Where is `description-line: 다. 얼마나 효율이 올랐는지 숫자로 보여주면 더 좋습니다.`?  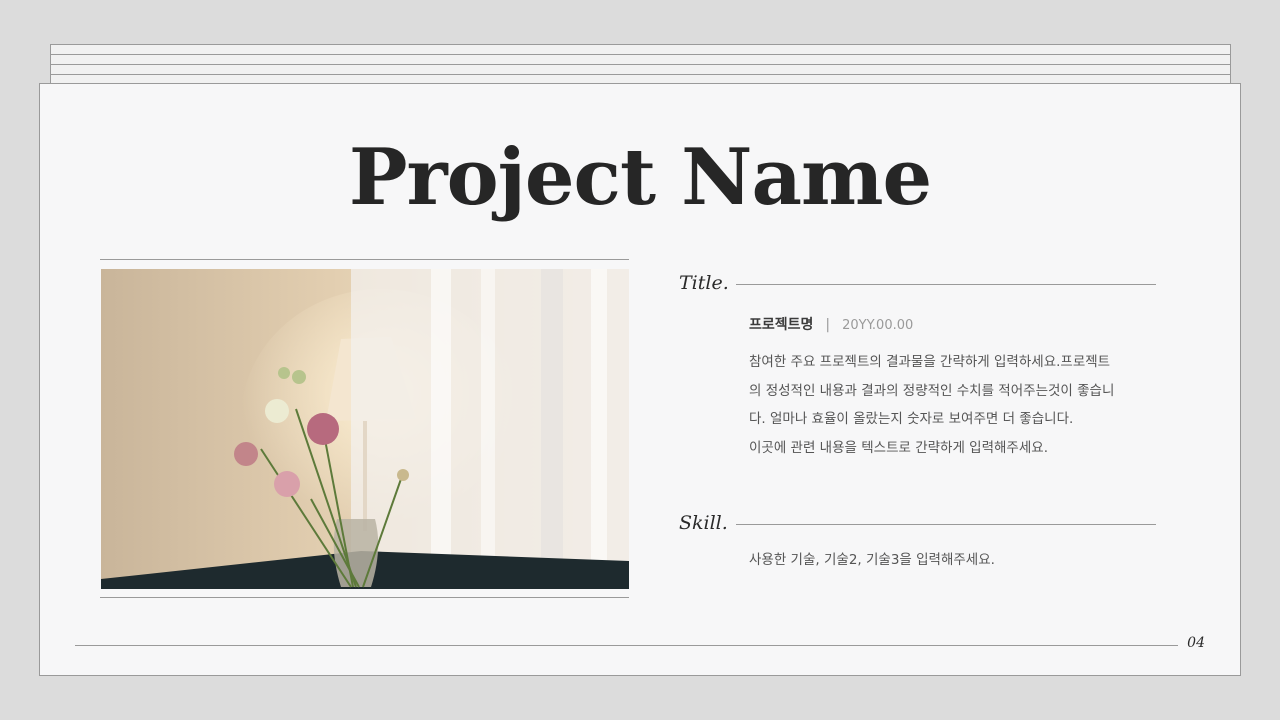 description-line: 다. 얼마나 효율이 올랐는지 숫자로 보여주면 더 좋습니다. is located at coordinates (911, 419).